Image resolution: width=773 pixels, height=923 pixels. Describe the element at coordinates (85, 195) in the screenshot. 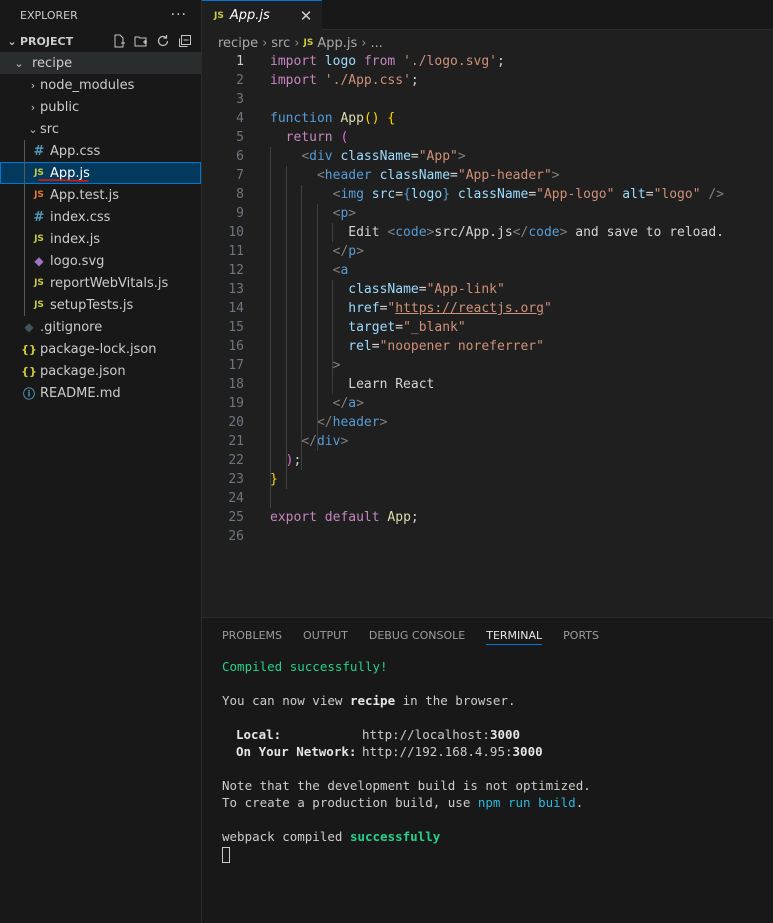

I see `tree-item-label: App.test.js` at that location.